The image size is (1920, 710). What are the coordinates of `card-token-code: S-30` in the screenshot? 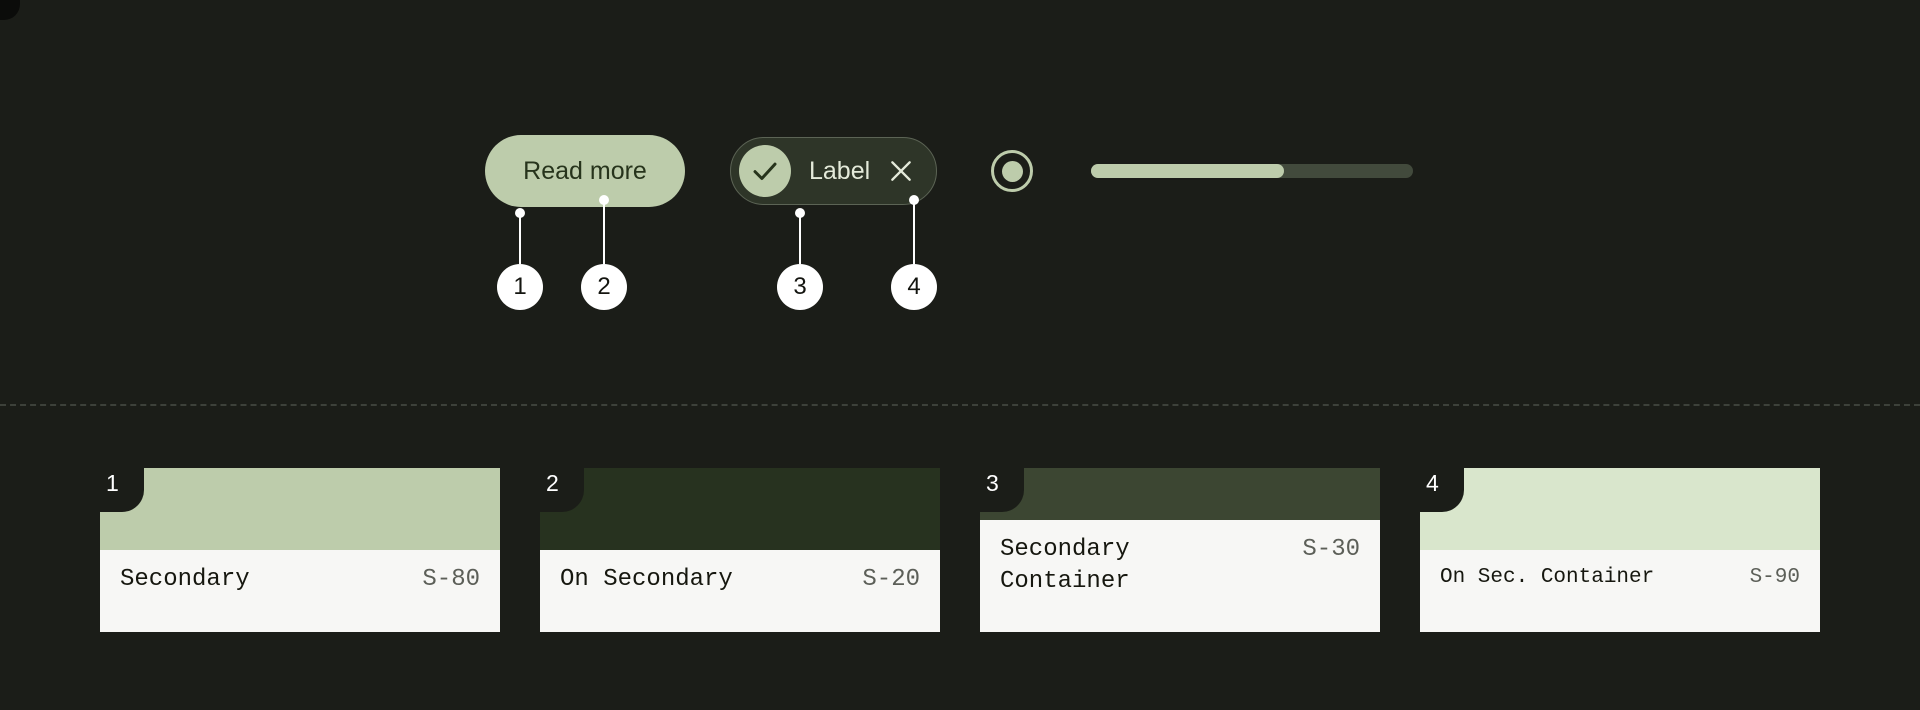 It's located at (1331, 549).